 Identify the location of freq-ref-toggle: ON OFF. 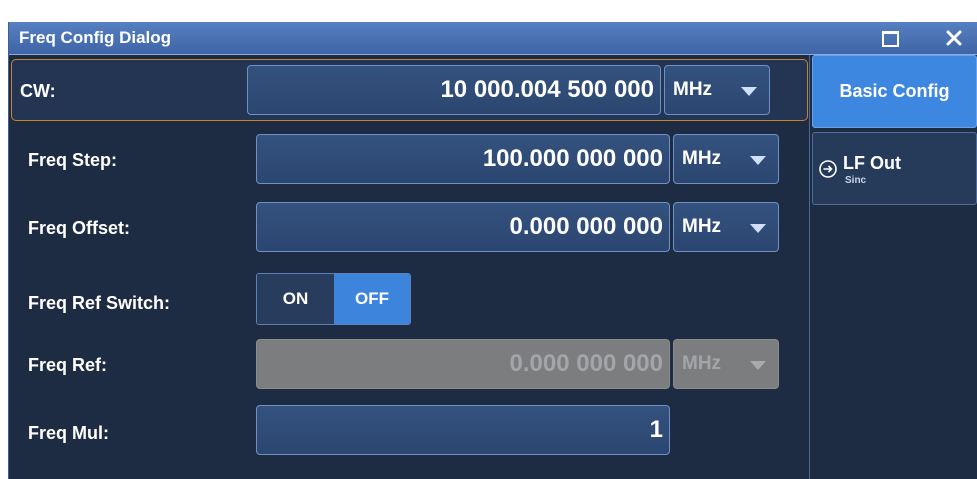
(333, 299).